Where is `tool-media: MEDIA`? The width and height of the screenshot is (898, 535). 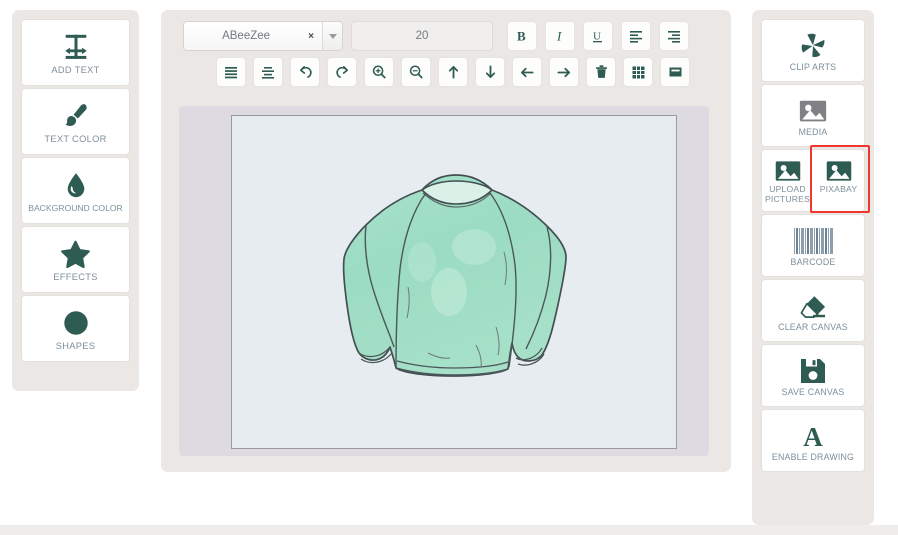 tool-media: MEDIA is located at coordinates (813, 115).